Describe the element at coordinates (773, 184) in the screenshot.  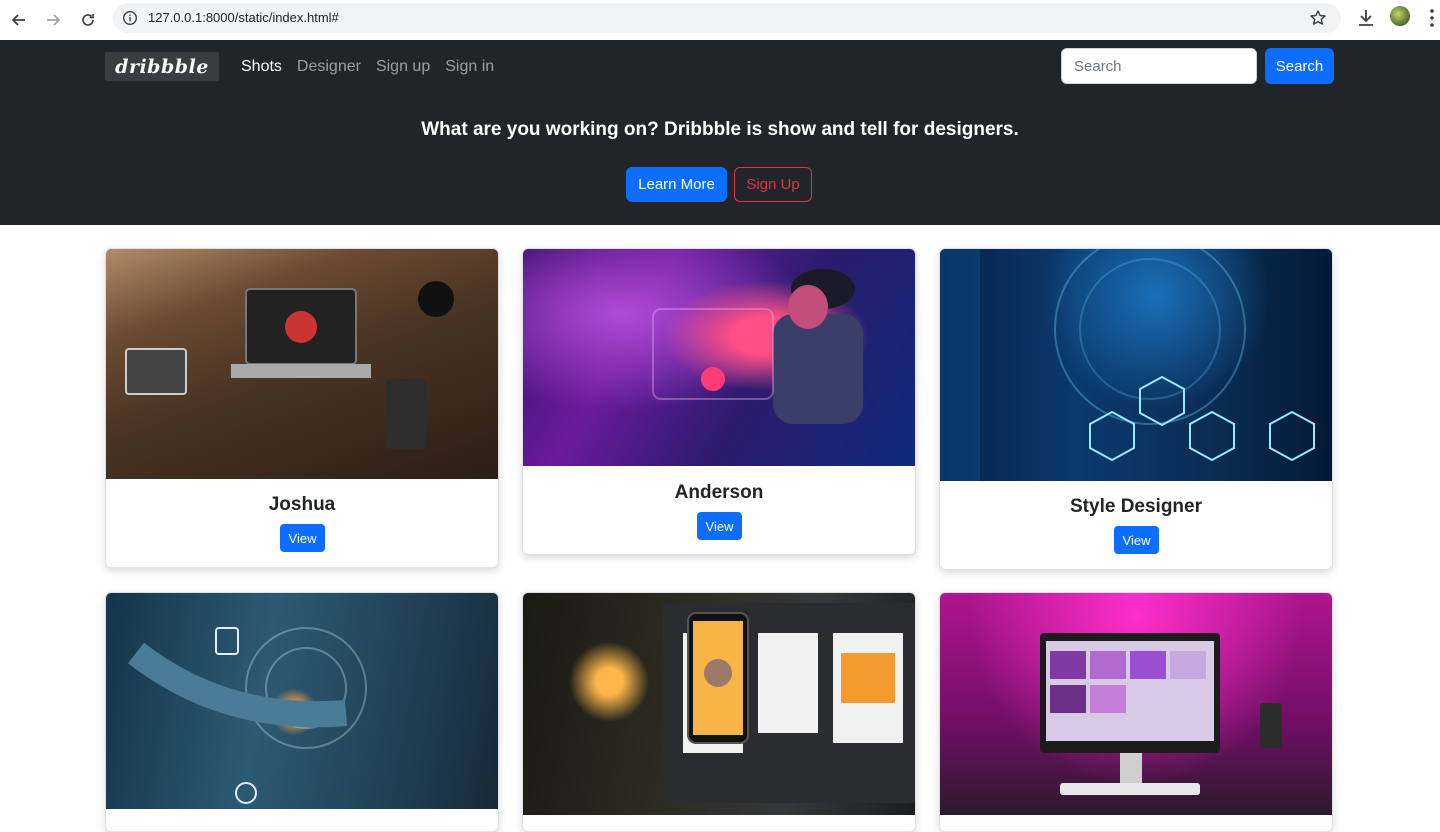
I see `sign-up-button: Sign Up` at that location.